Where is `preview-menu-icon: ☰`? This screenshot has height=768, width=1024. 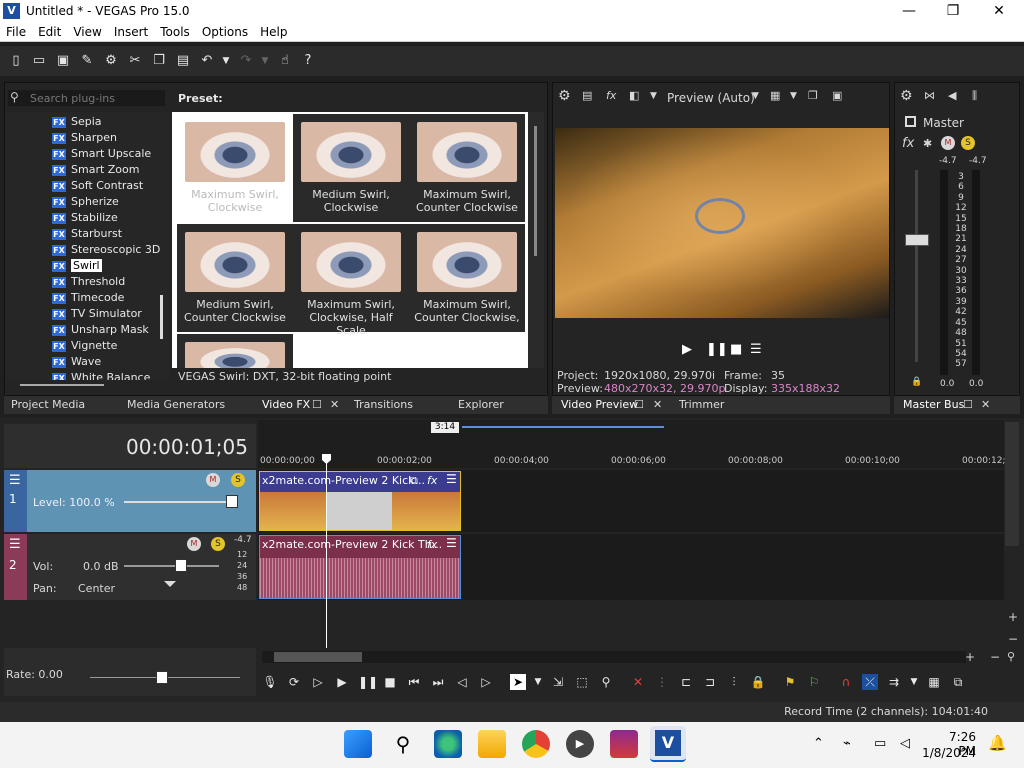 preview-menu-icon: ☰ is located at coordinates (756, 350).